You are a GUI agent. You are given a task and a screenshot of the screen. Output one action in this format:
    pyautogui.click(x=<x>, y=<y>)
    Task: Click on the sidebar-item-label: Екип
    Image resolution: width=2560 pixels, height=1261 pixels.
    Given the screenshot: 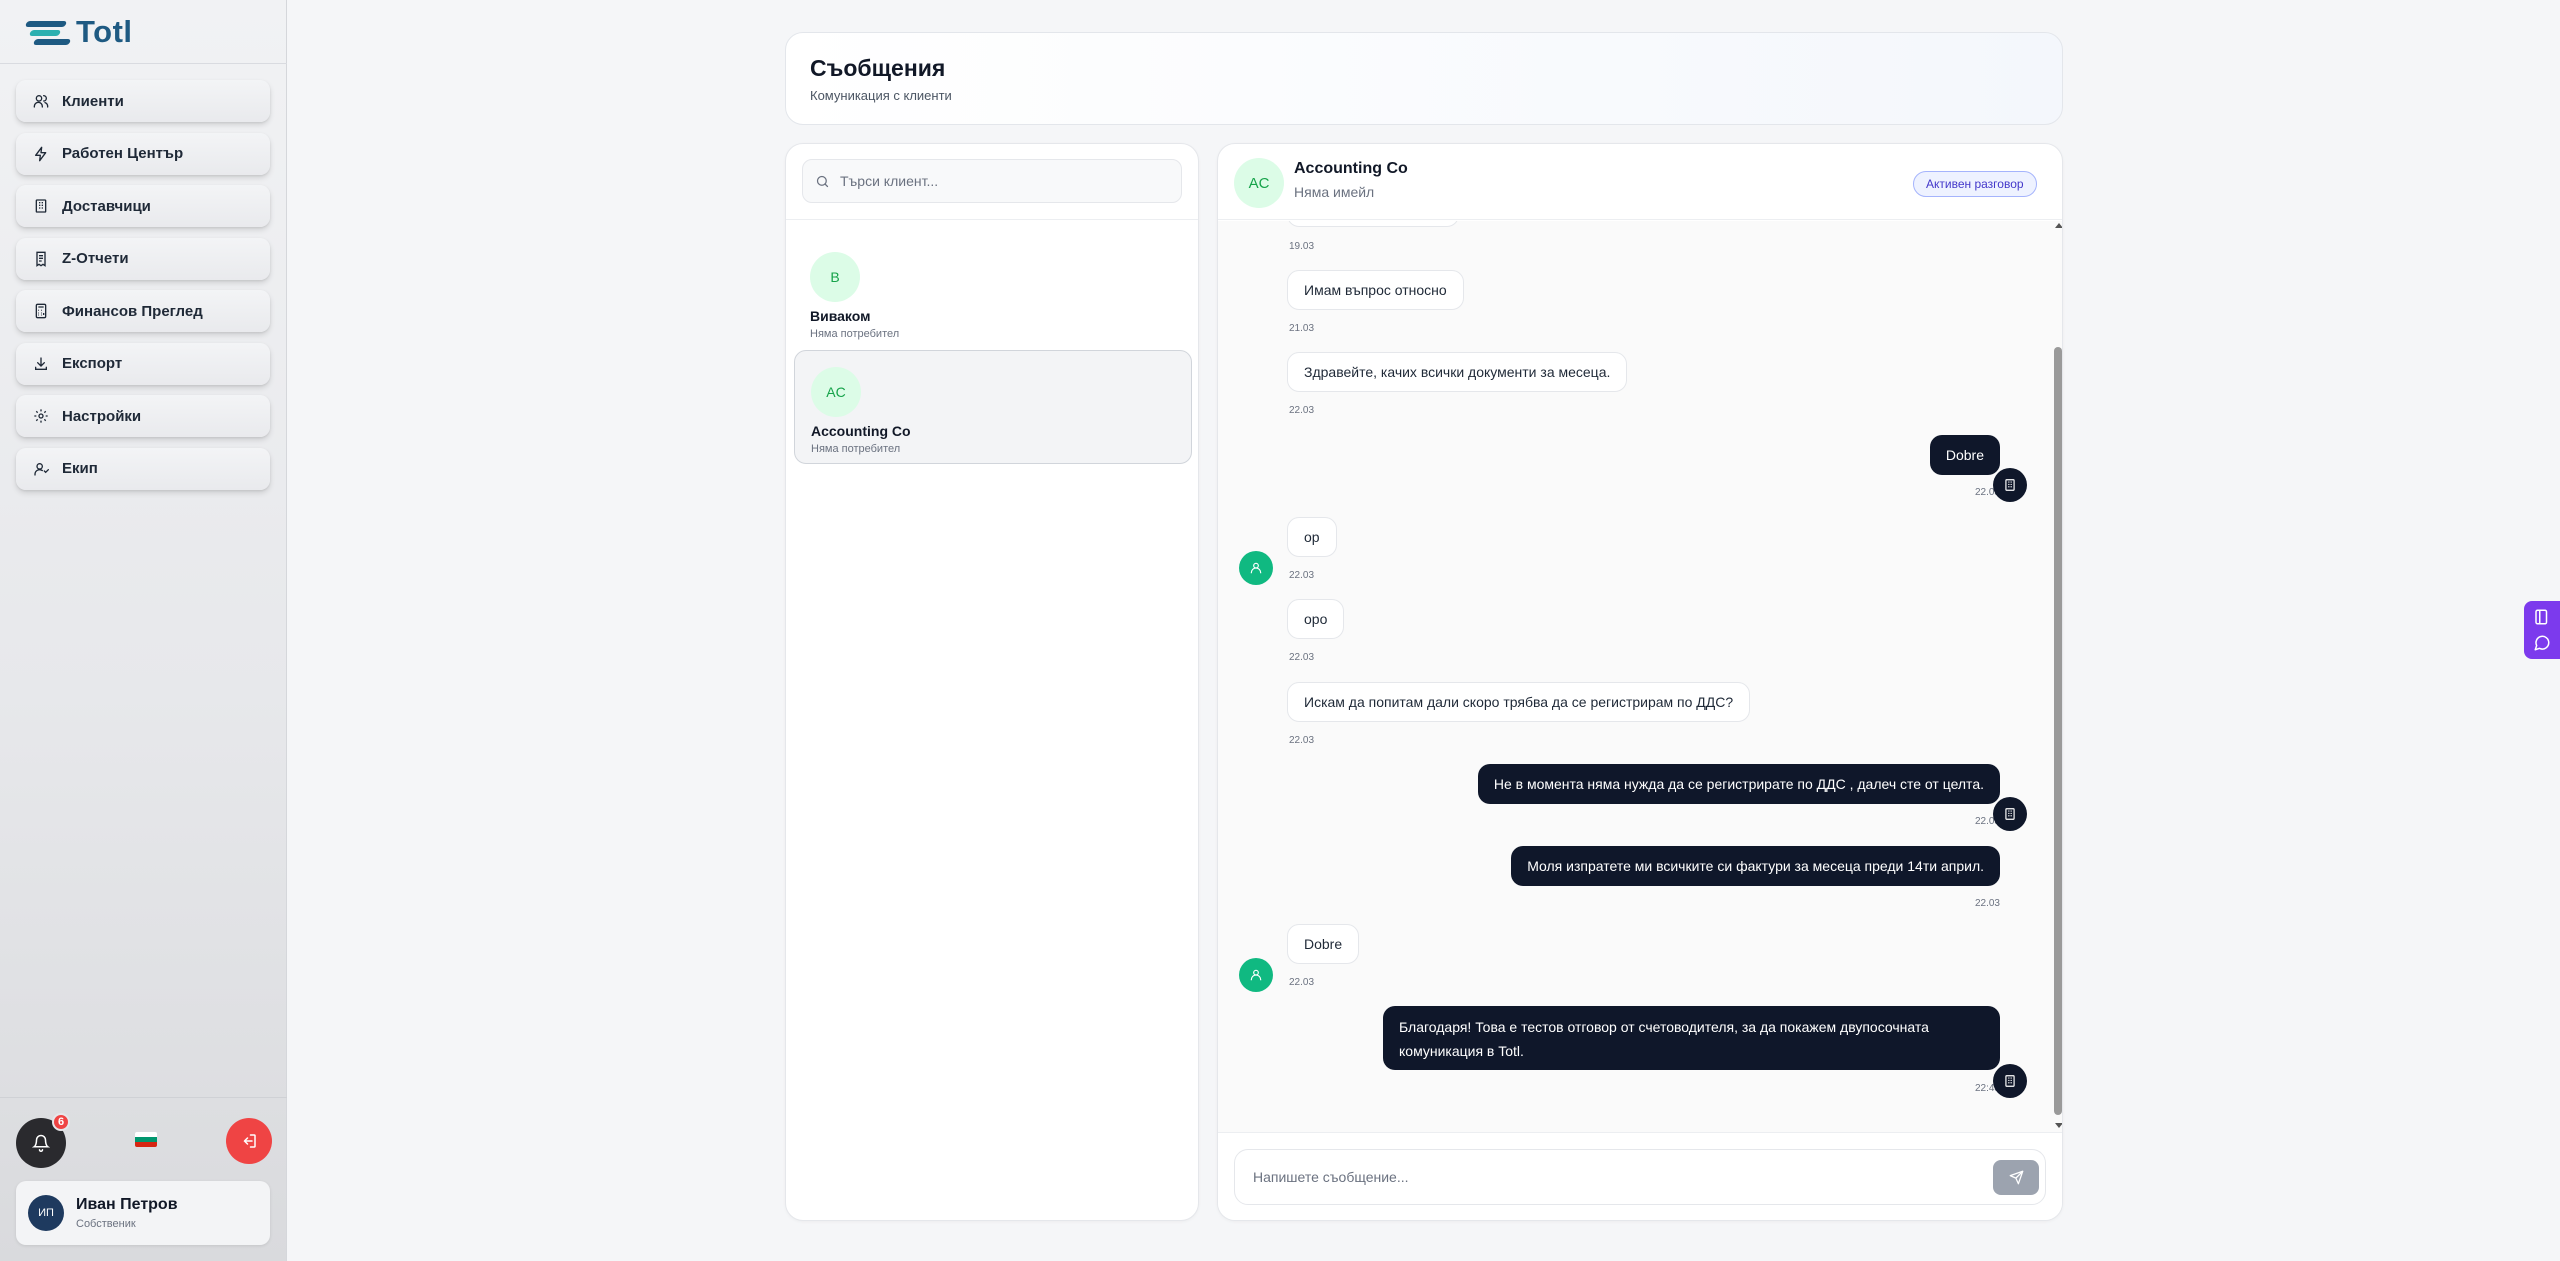 What is the action you would take?
    pyautogui.click(x=80, y=468)
    